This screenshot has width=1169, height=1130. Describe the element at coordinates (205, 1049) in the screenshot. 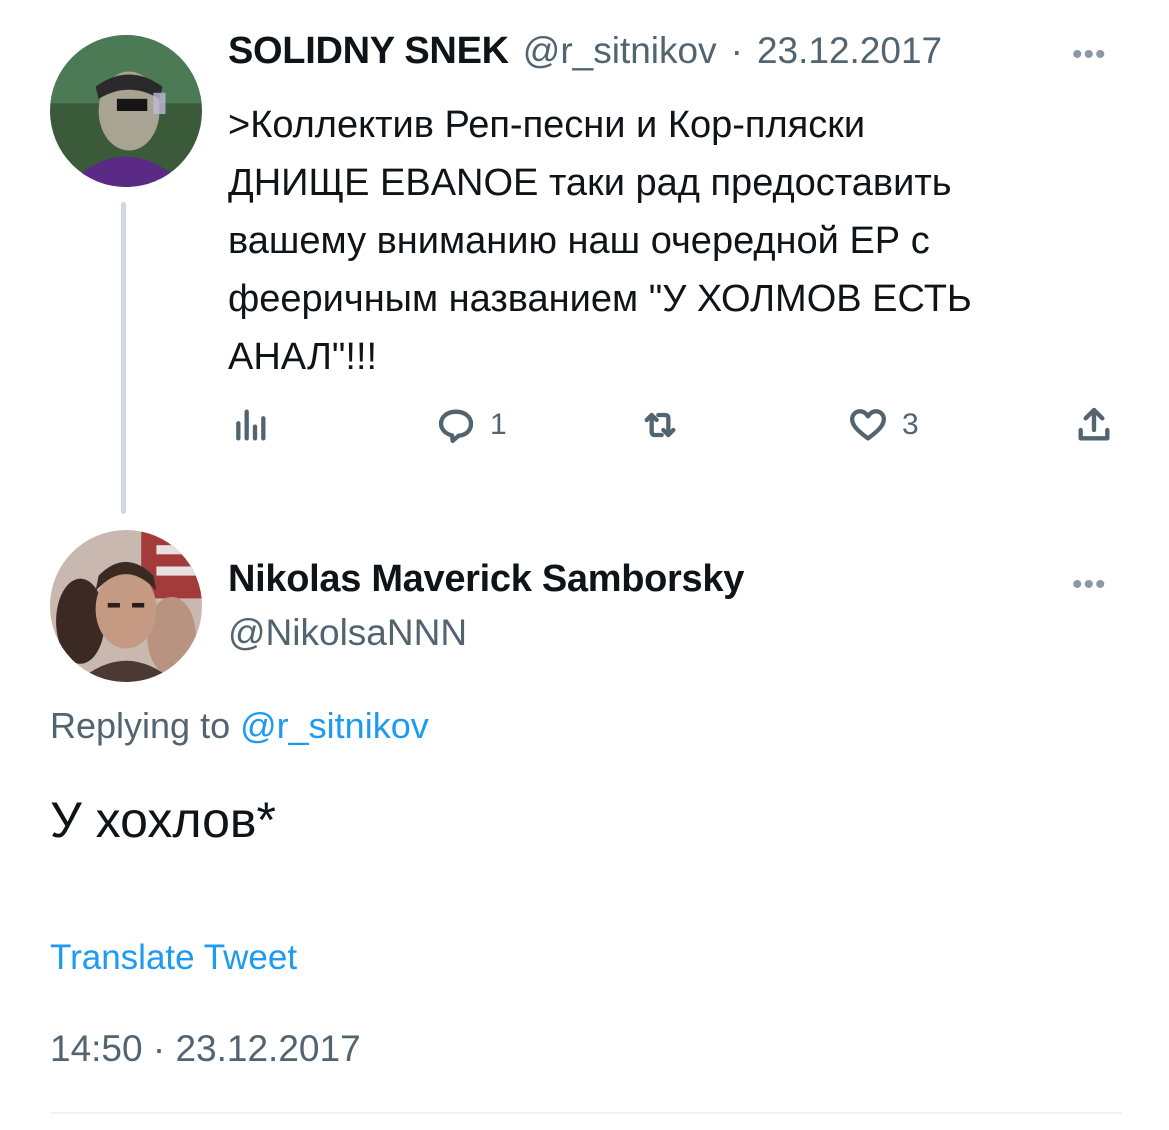

I see `tweet-timestamp: 14:50 · 23.12.2017` at that location.